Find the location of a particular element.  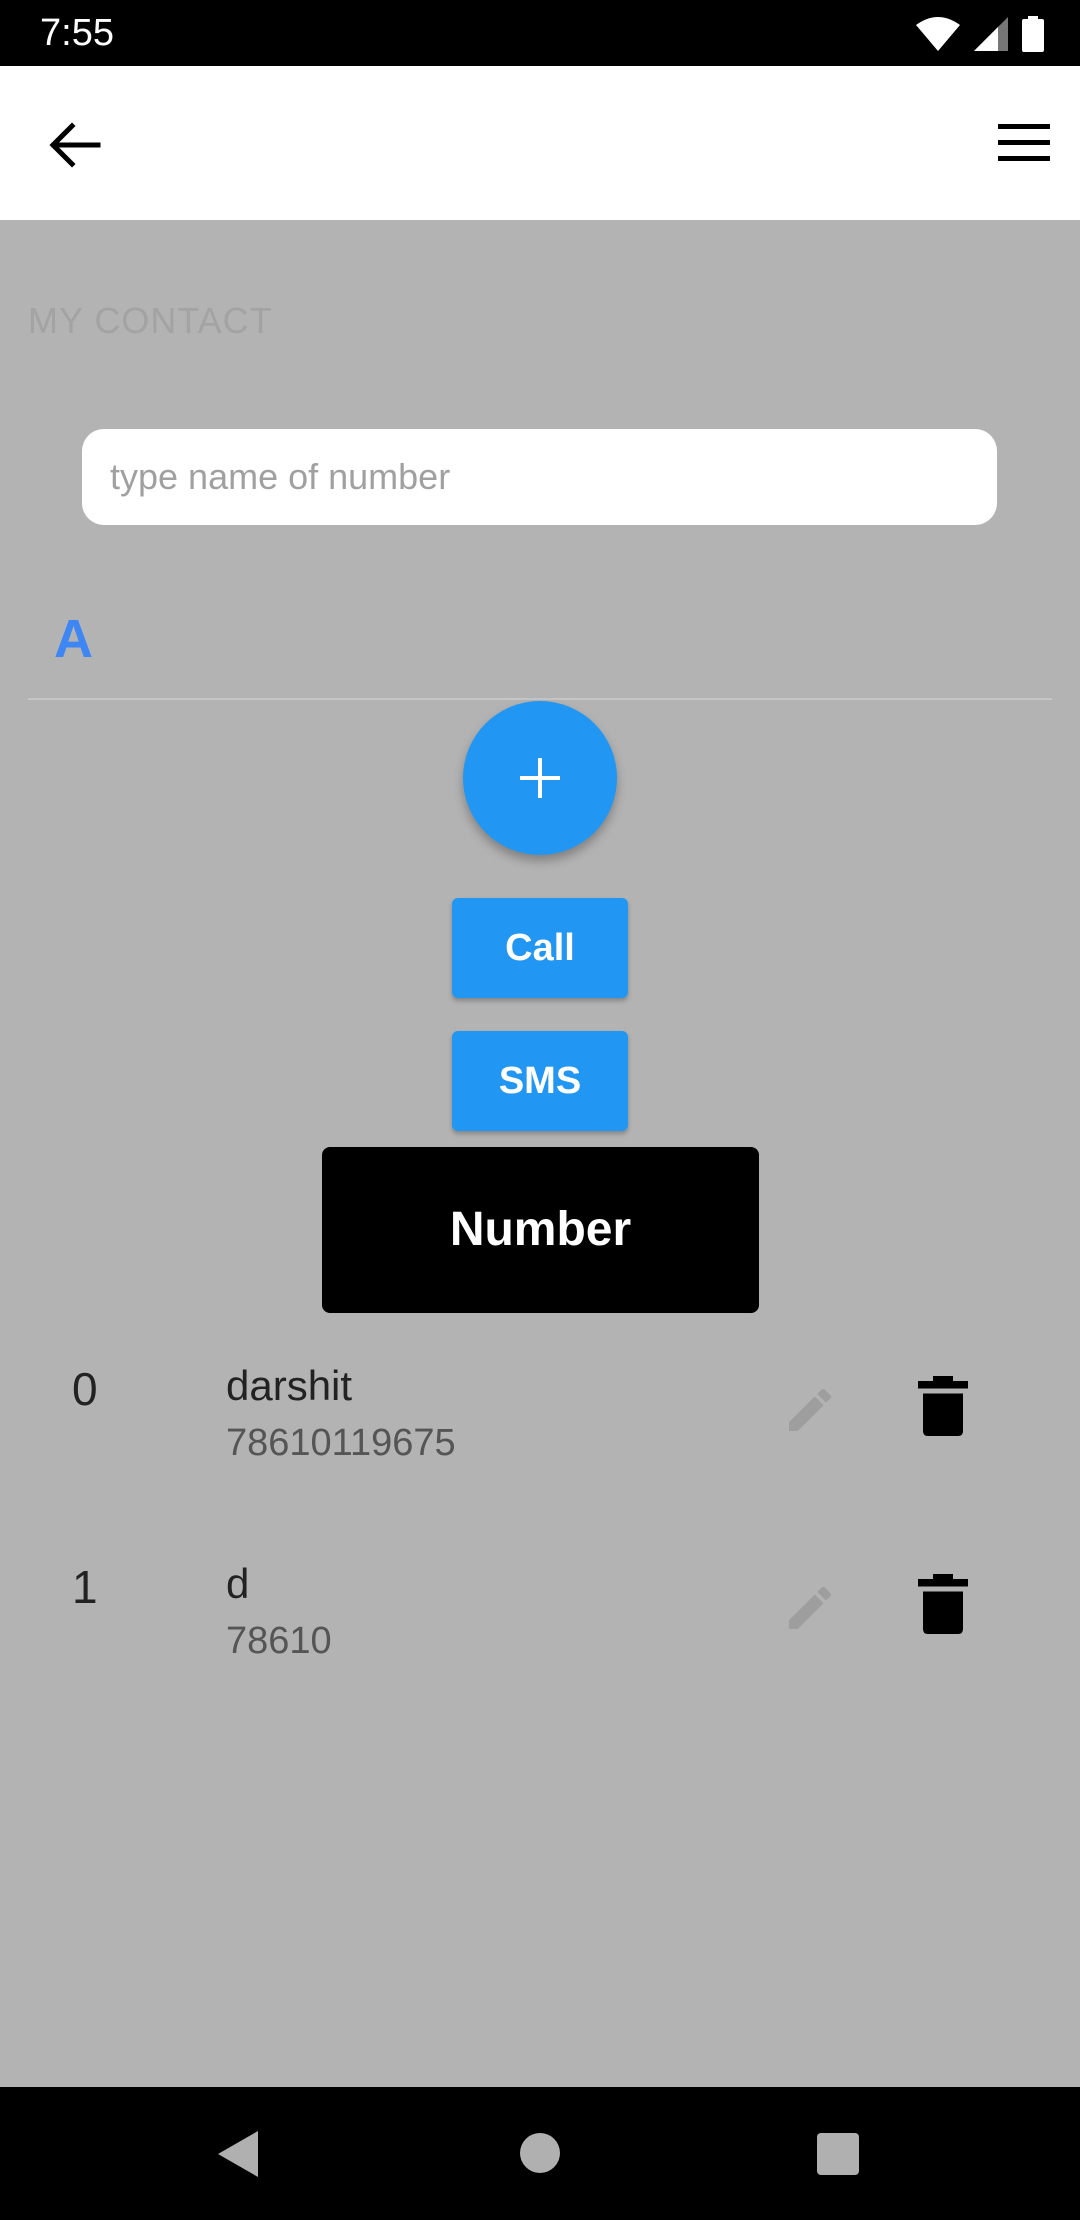

status-bar: 7:55 is located at coordinates (540, 33).